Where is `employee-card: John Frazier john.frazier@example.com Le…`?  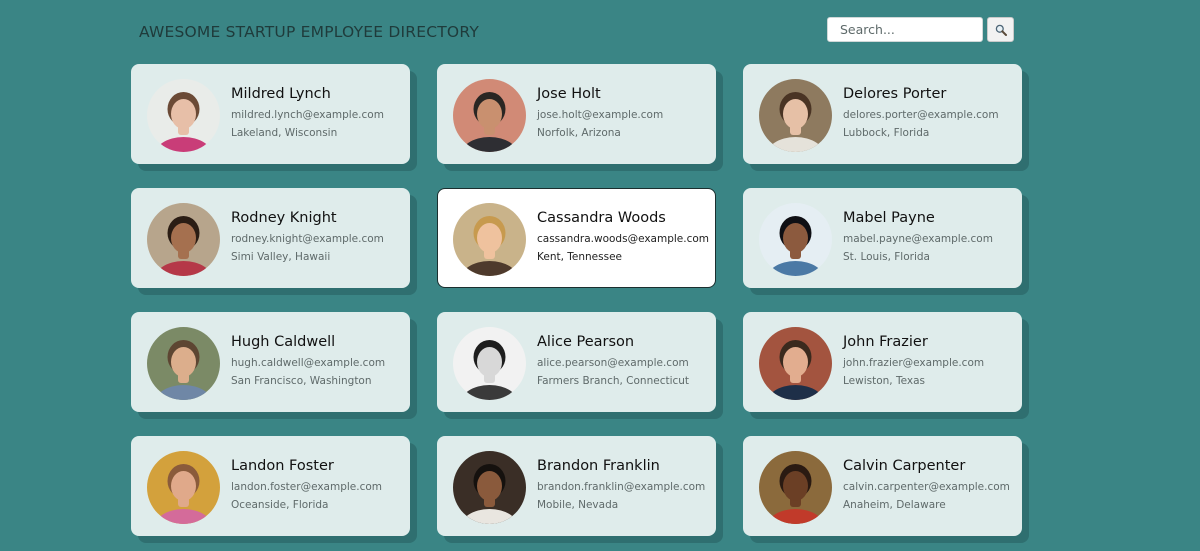
employee-card: John Frazier john.frazier@example.com Le… is located at coordinates (882, 362).